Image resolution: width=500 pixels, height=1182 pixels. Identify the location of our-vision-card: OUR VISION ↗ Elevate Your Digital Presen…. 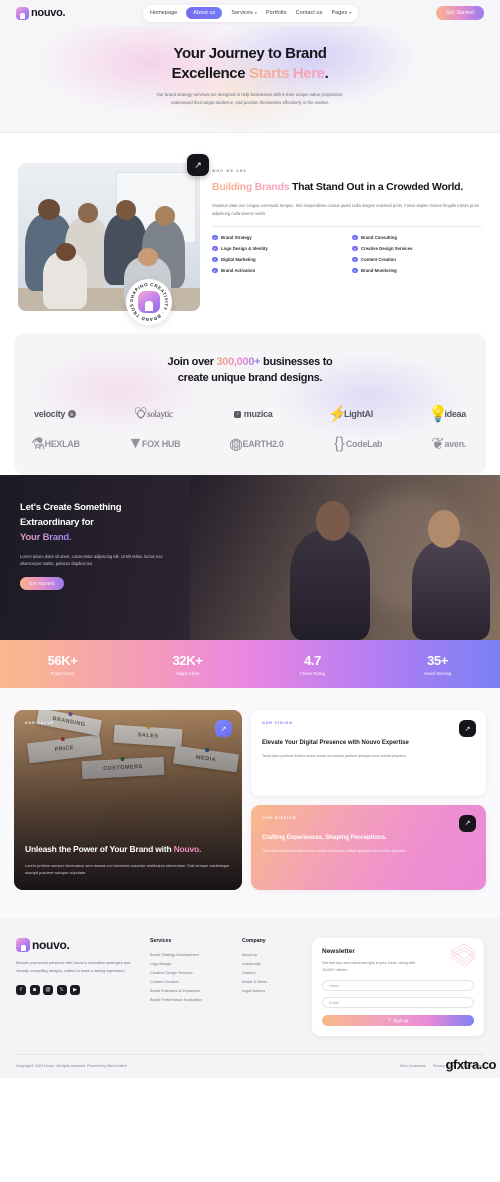
(368, 753).